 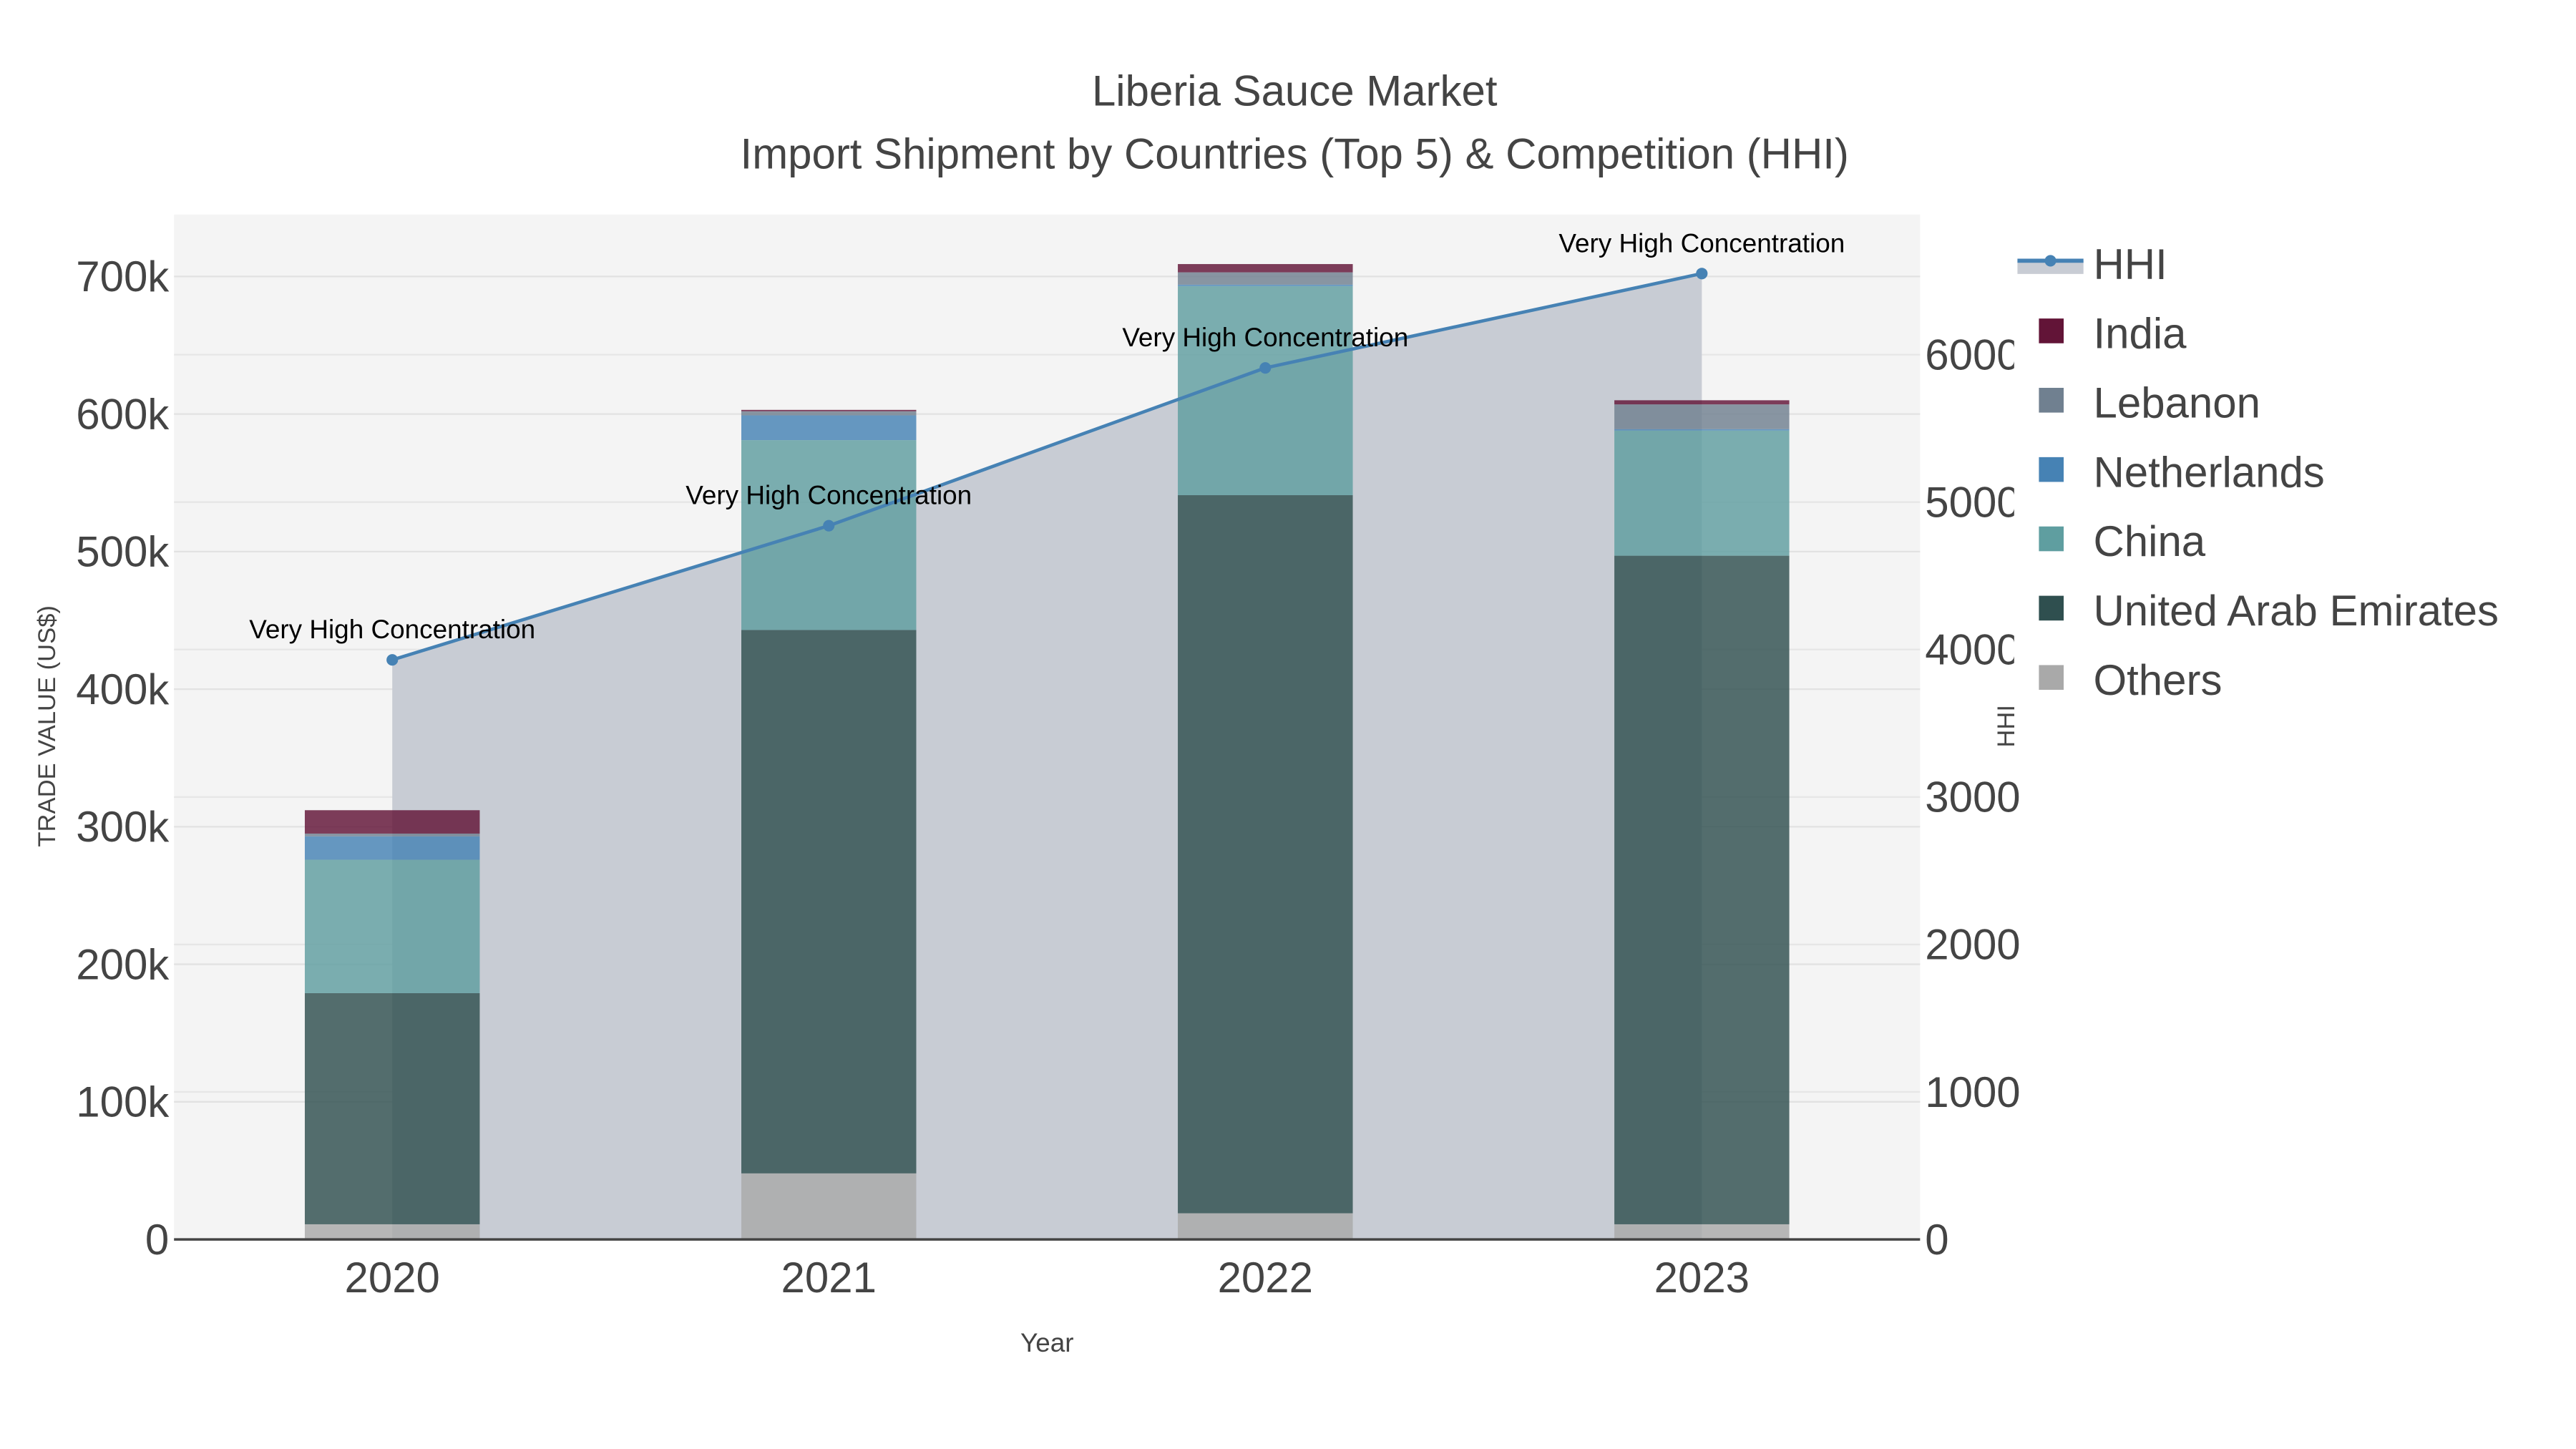 What do you see at coordinates (1265, 1278) in the screenshot?
I see `x-tick-label: 2022` at bounding box center [1265, 1278].